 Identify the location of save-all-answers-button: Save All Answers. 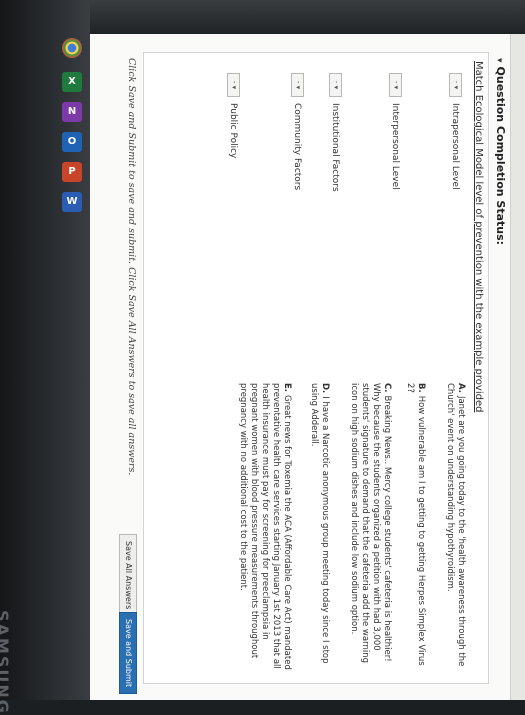
(128, 575).